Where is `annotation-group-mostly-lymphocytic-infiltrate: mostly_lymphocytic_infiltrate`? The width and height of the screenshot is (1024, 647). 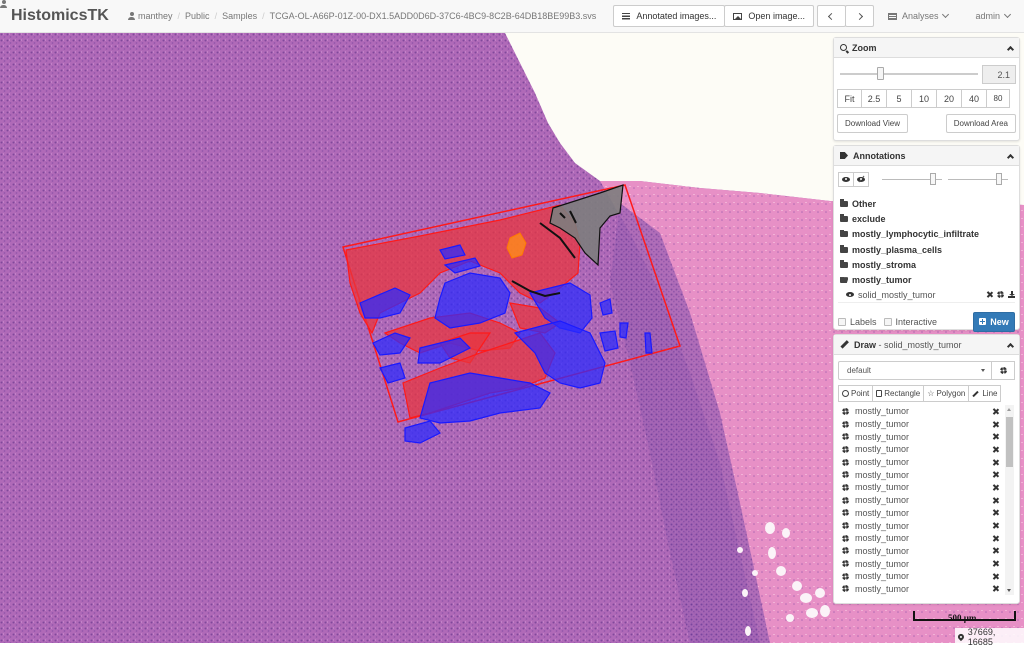 annotation-group-mostly-lymphocytic-infiltrate: mostly_lymphocytic_infiltrate is located at coordinates (926, 234).